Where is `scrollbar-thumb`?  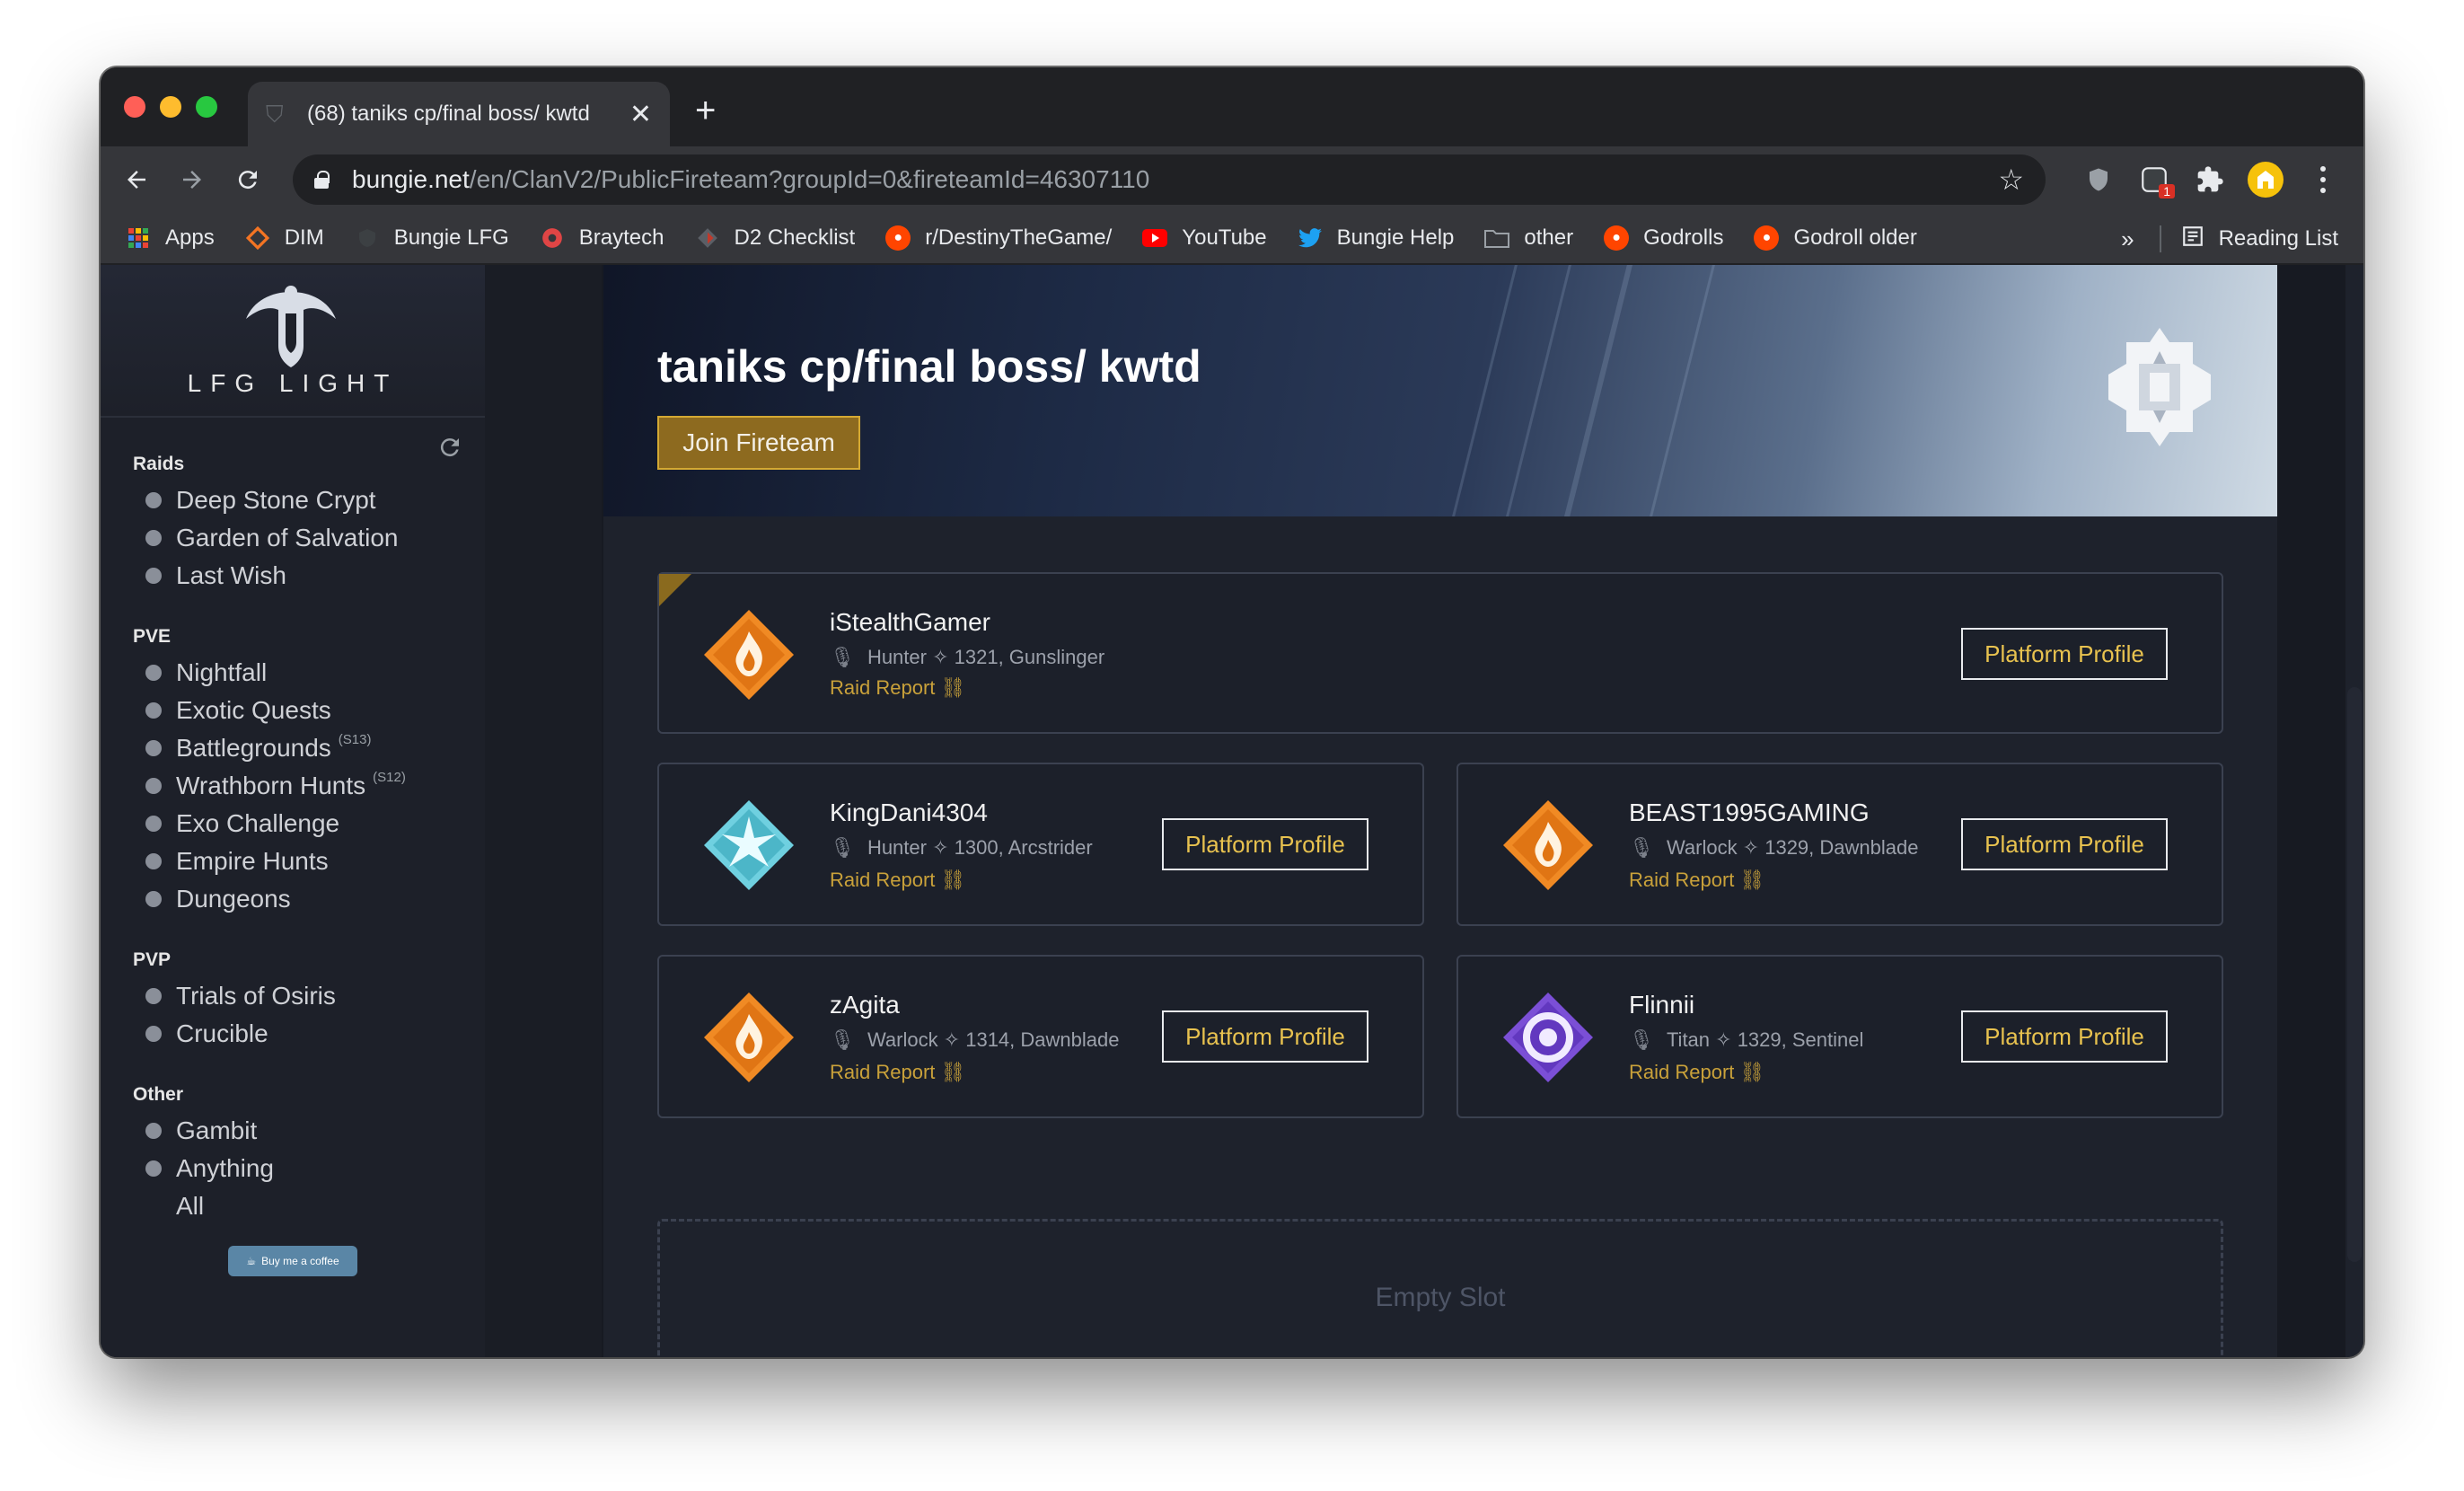 scrollbar-thumb is located at coordinates (2354, 974).